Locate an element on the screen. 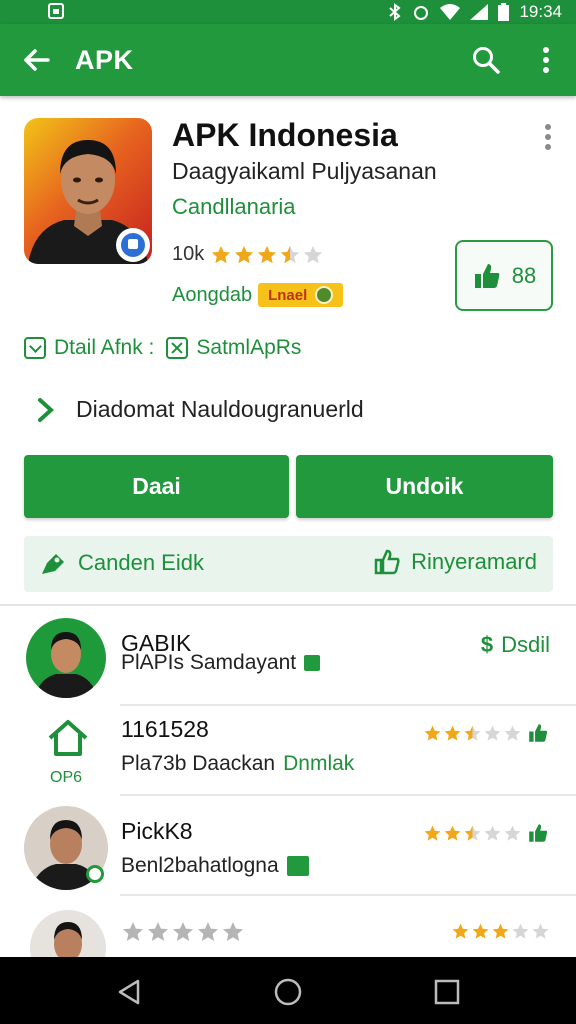  search-icon is located at coordinates (486, 60).